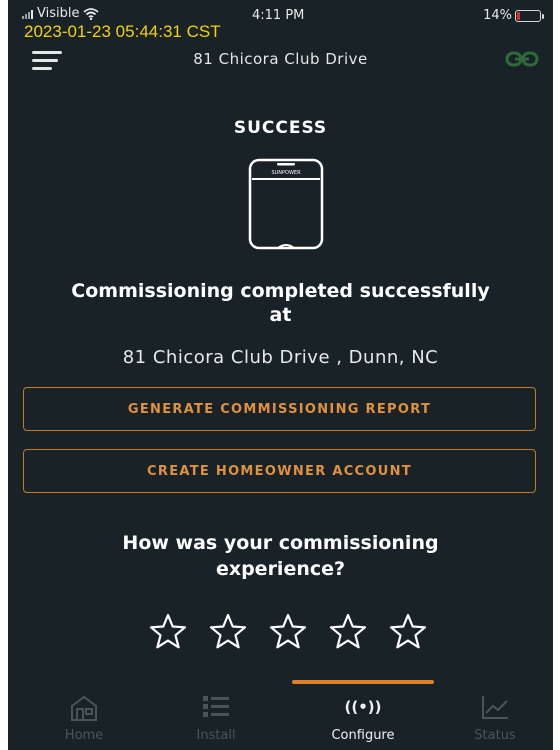 The width and height of the screenshot is (560, 750). What do you see at coordinates (122, 31) in the screenshot?
I see `timestamp-overlay: 2023-01-23 05:44:31 CST` at bounding box center [122, 31].